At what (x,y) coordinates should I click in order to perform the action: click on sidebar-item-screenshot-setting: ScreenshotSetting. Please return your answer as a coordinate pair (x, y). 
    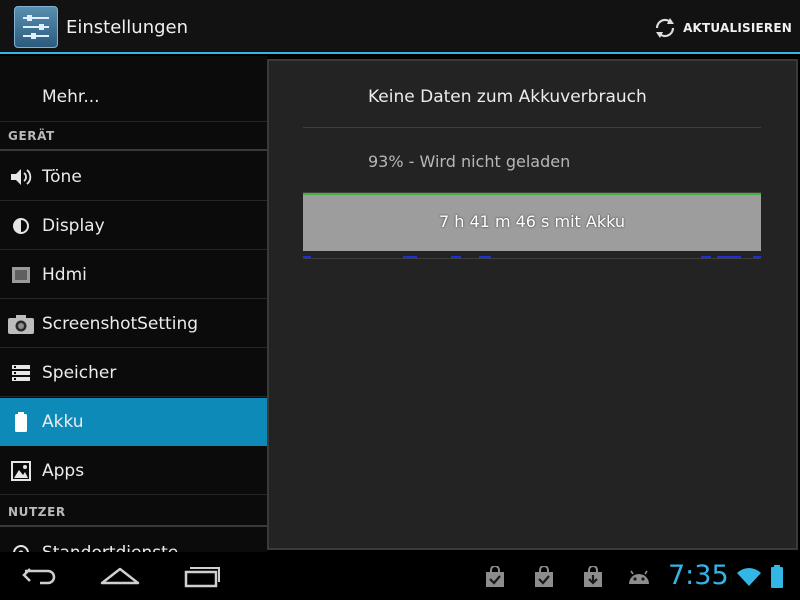
    Looking at the image, I should click on (133, 324).